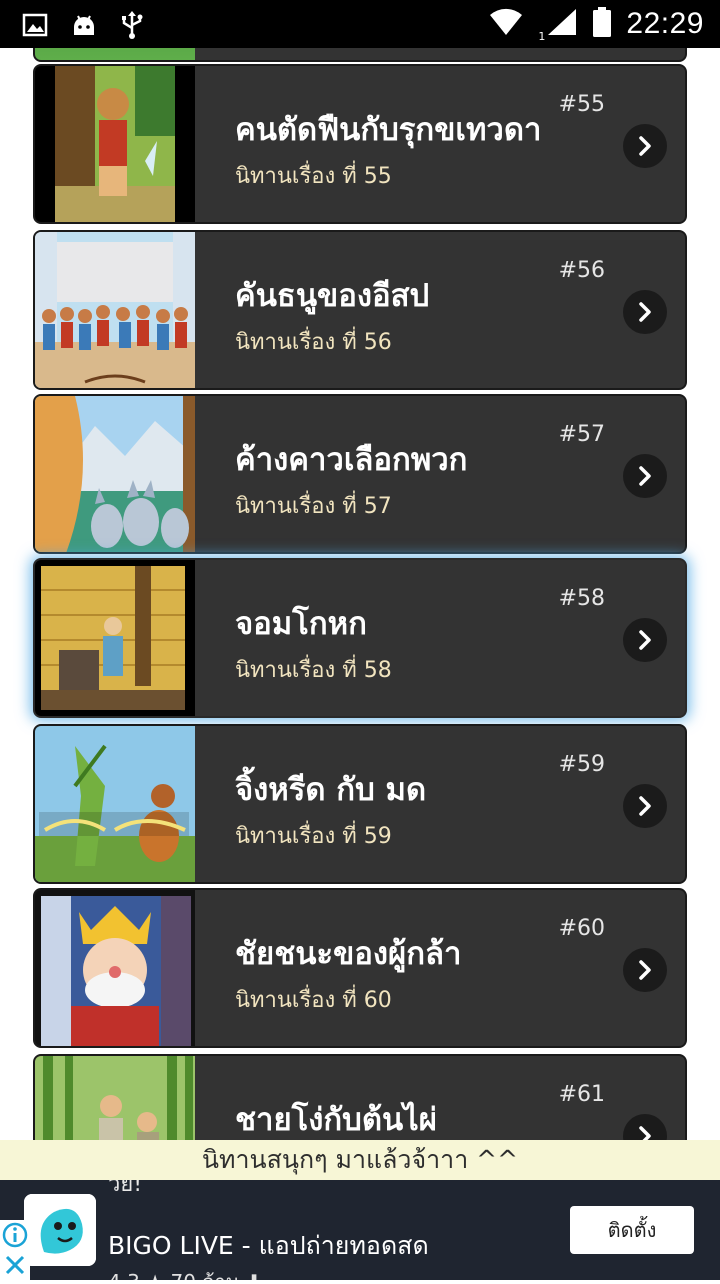 This screenshot has width=720, height=1284. I want to click on story-number: #59, so click(581, 764).